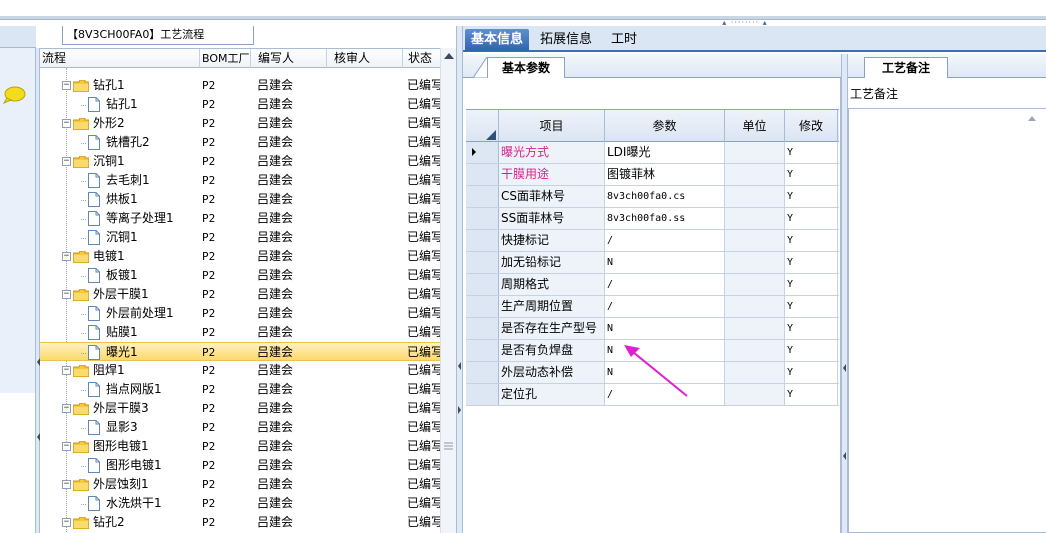 Image resolution: width=1046 pixels, height=533 pixels. What do you see at coordinates (448, 290) in the screenshot?
I see `tree-scrollbar` at bounding box center [448, 290].